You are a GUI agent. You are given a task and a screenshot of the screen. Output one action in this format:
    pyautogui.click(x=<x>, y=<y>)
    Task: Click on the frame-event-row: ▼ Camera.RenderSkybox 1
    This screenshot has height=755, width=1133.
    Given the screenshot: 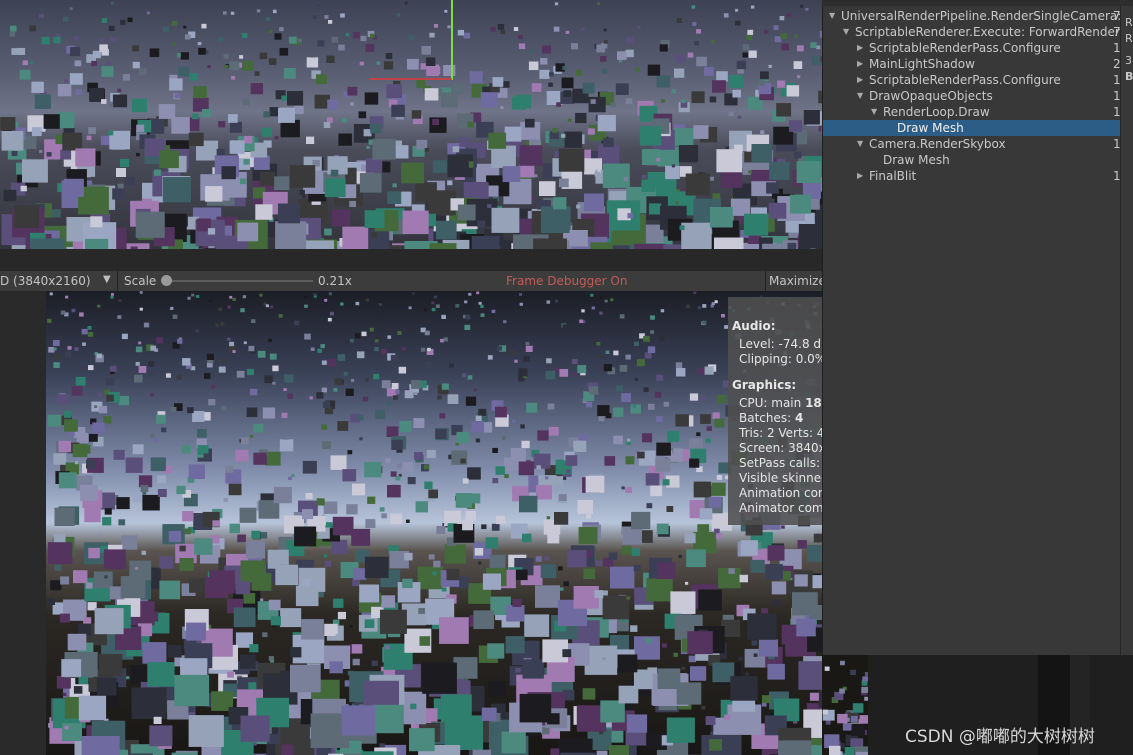 What is the action you would take?
    pyautogui.click(x=973, y=144)
    